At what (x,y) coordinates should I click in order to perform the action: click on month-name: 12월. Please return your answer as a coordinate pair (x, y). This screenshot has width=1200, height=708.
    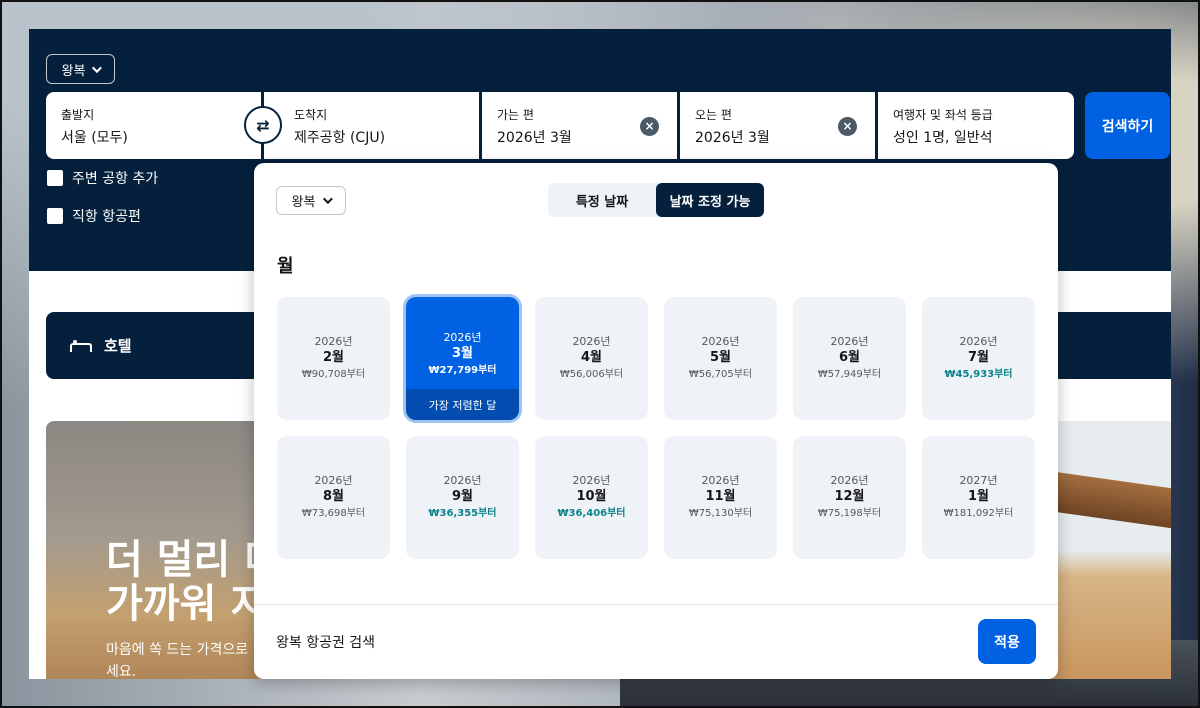
    Looking at the image, I should click on (849, 496).